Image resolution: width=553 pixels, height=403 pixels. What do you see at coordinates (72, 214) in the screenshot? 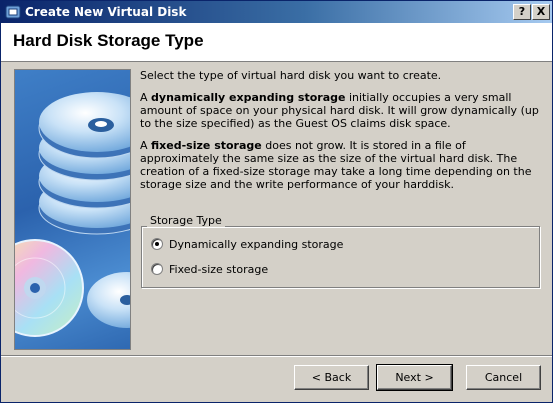
I see `disk-stack-graphic` at bounding box center [72, 214].